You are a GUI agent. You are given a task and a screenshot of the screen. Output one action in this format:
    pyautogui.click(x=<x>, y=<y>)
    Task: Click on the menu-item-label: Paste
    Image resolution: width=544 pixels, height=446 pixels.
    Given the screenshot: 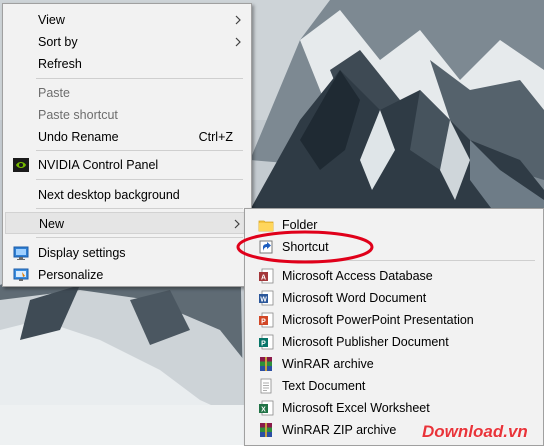 What is the action you would take?
    pyautogui.click(x=54, y=93)
    